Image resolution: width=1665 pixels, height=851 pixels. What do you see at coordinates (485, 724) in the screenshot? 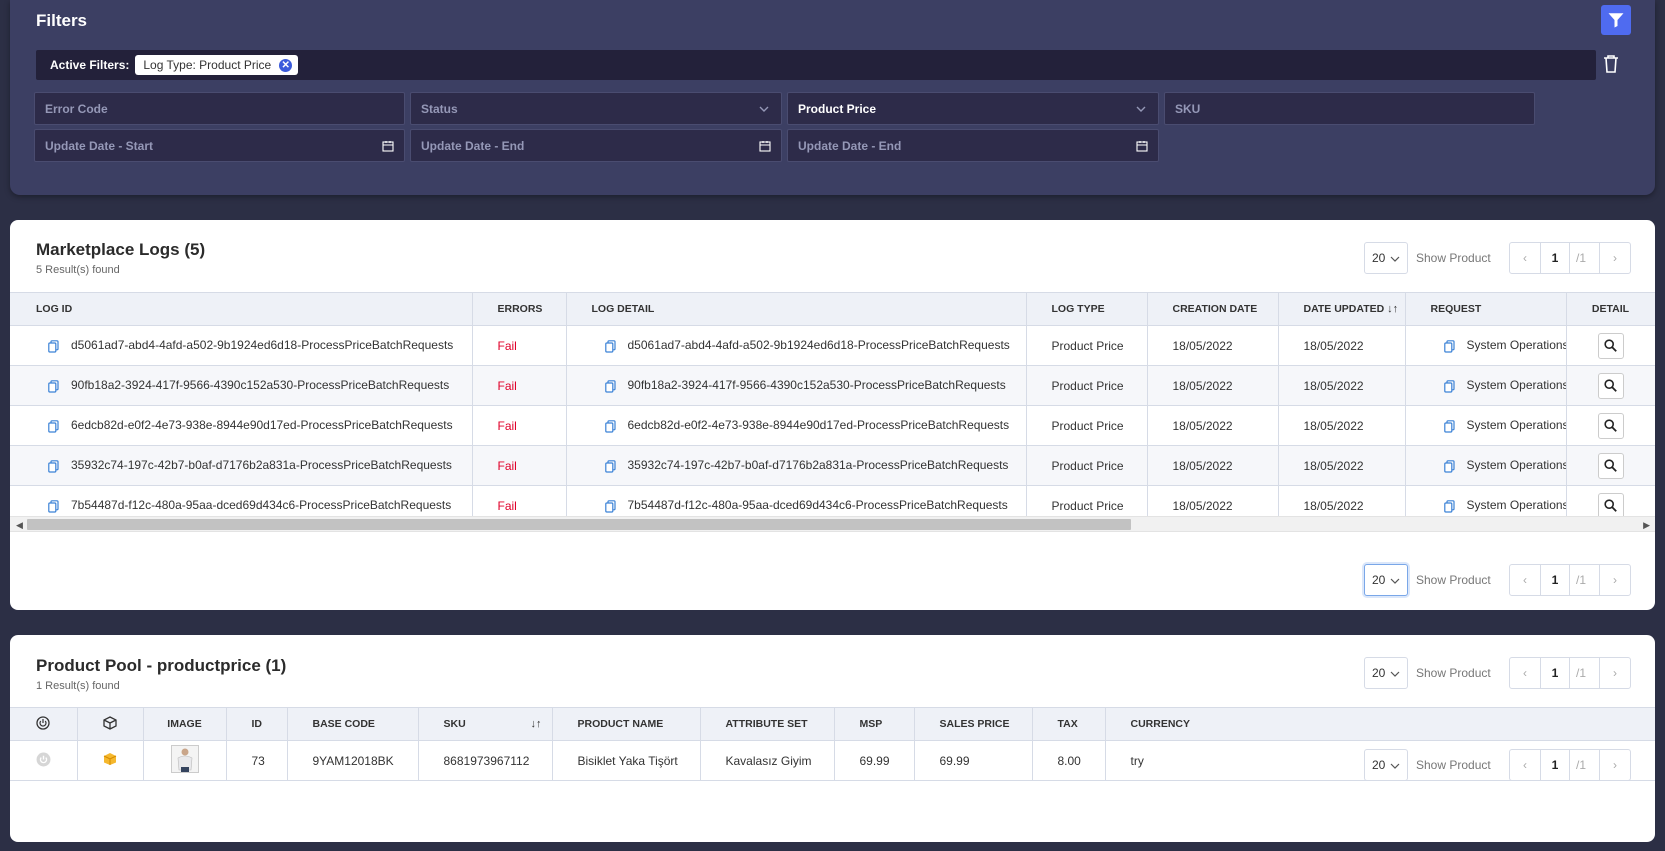
I see `col-sku: SKU ↓↑` at bounding box center [485, 724].